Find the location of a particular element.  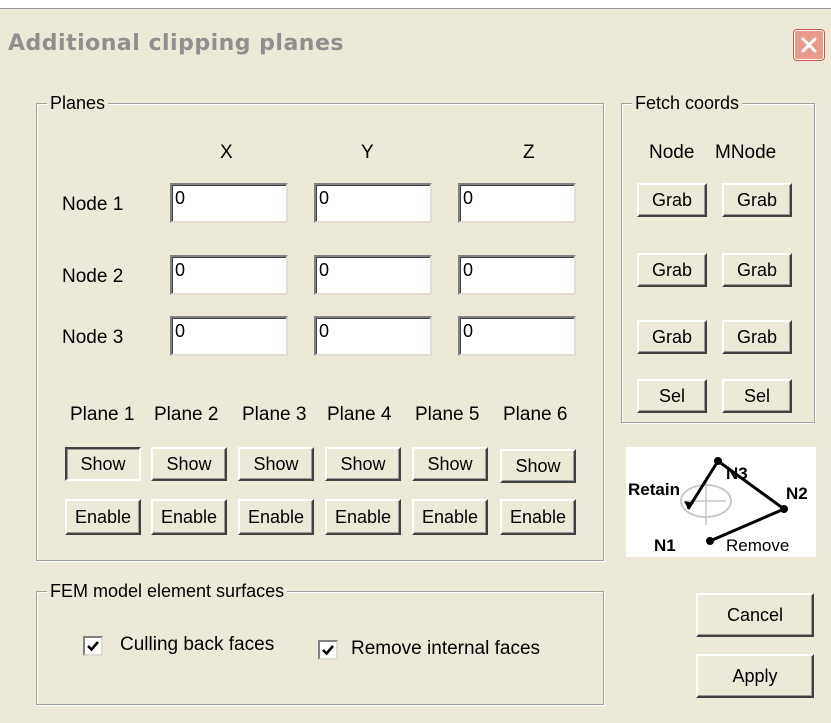

plane4-label: Plane 4 is located at coordinates (359, 414).